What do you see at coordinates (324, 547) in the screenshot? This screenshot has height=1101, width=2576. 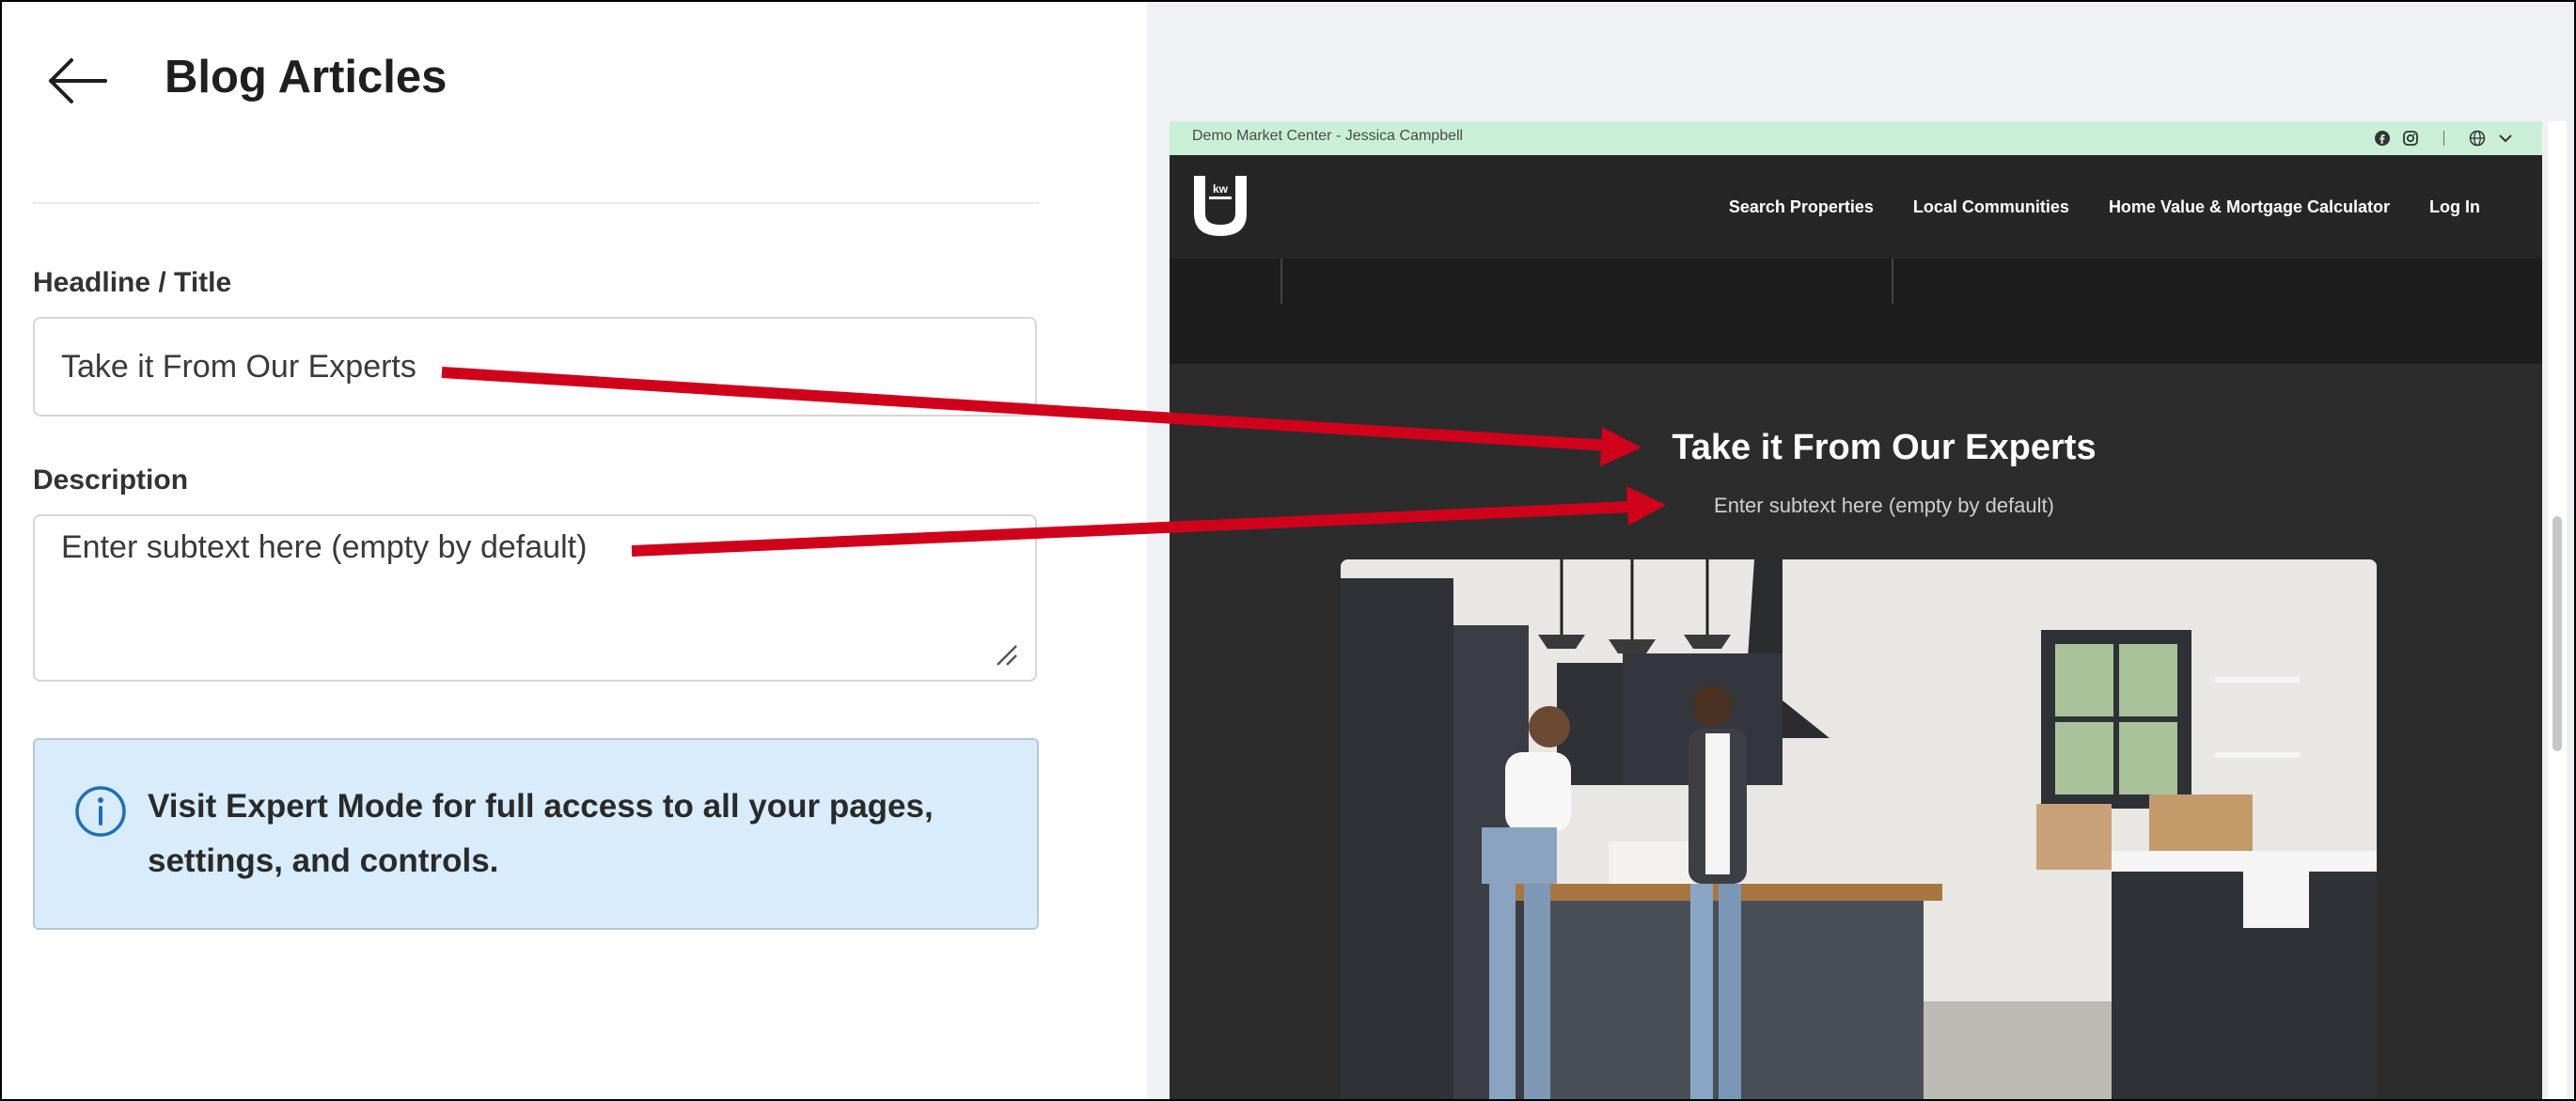 I see `description-textarea-value: Enter subtext here (empty by default)` at bounding box center [324, 547].